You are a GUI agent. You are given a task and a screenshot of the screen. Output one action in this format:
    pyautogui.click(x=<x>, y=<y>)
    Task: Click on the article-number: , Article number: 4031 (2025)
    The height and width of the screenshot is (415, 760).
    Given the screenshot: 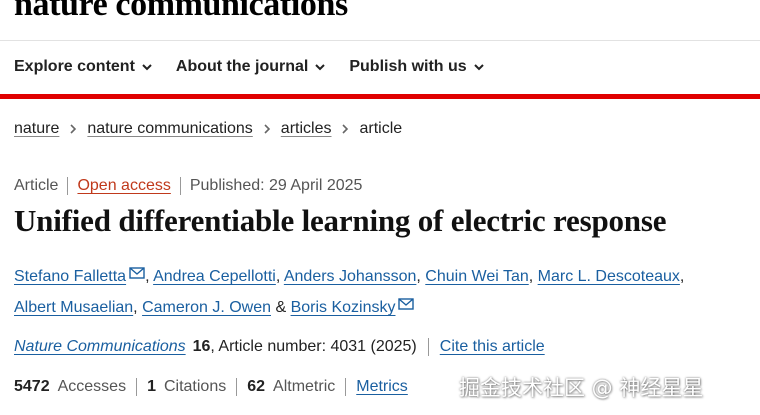 What is the action you would take?
    pyautogui.click(x=313, y=346)
    